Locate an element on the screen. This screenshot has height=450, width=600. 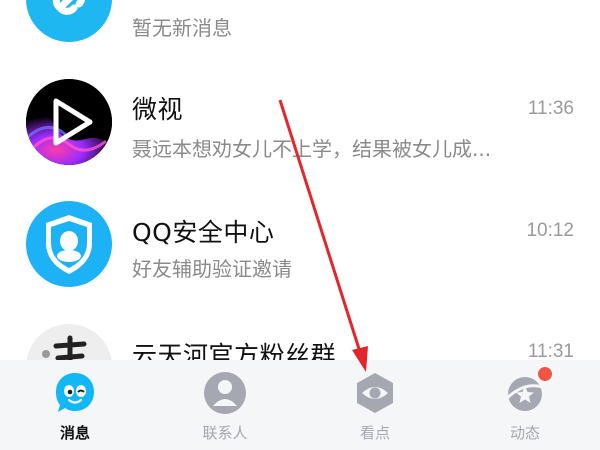
conversation-title: 微视 is located at coordinates (158, 109).